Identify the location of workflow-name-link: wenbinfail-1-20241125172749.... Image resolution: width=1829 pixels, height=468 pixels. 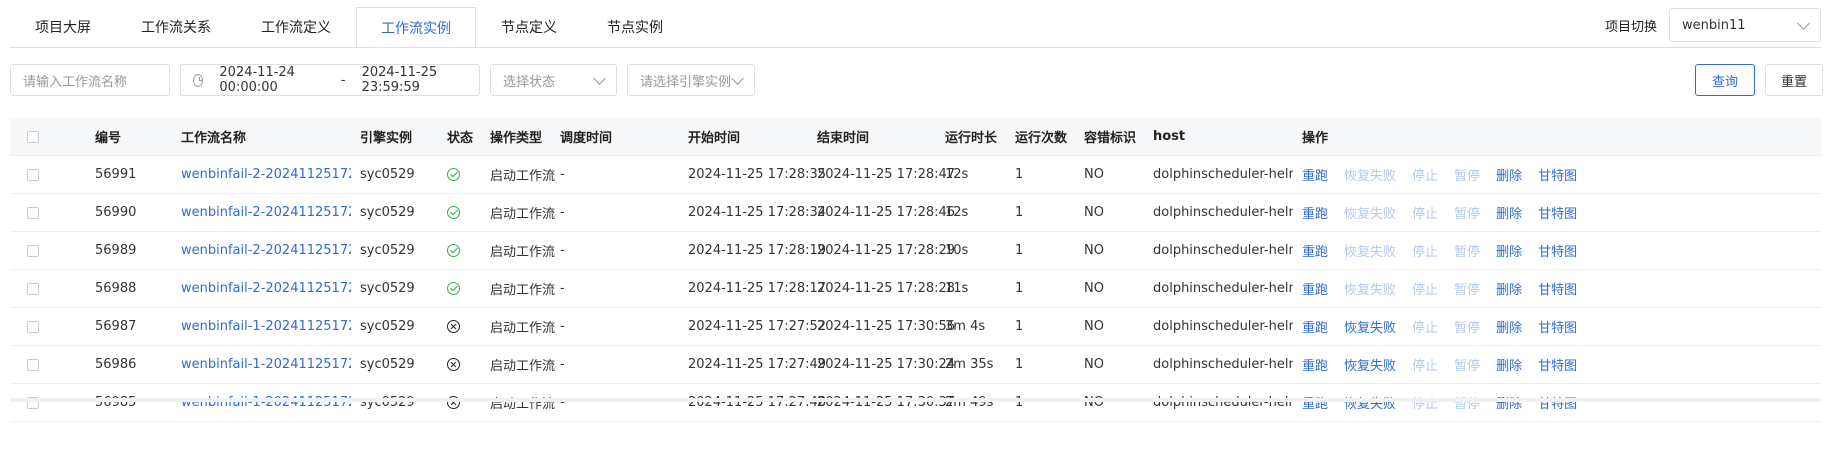
(266, 364).